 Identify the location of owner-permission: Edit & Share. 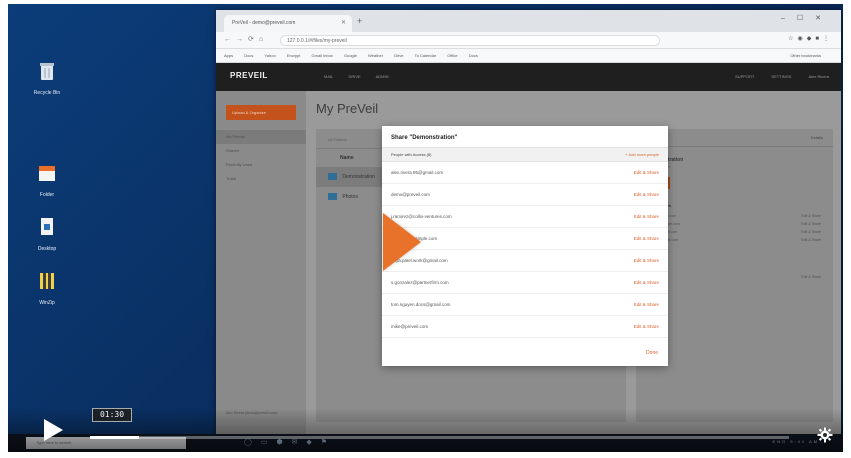
(811, 277).